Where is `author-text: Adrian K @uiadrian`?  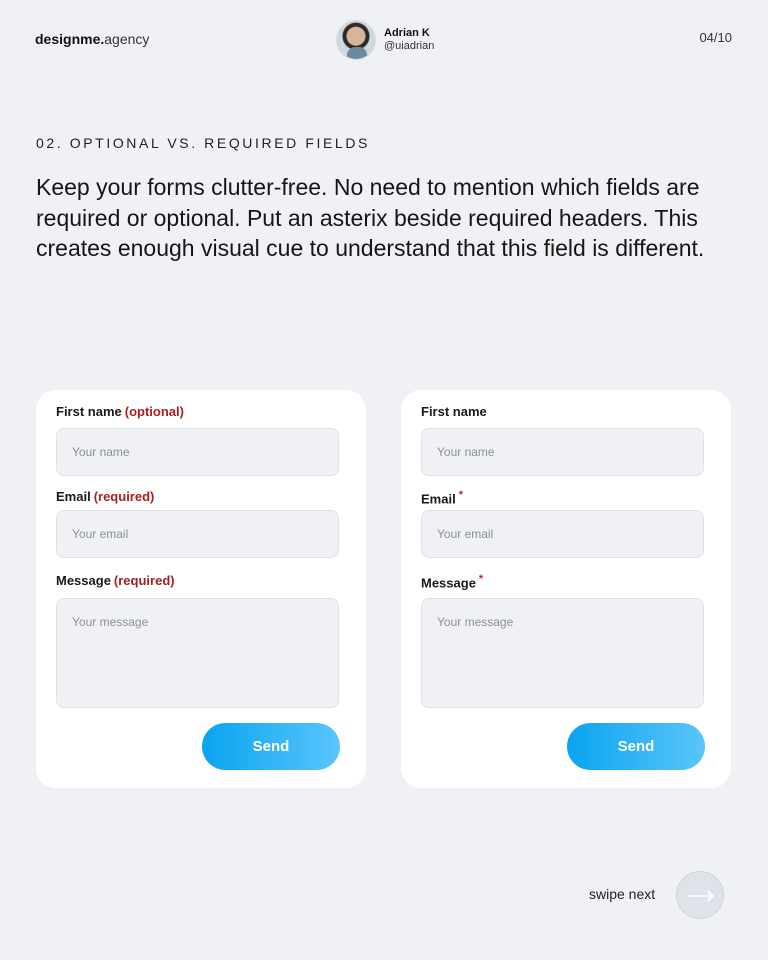
author-text: Adrian K @uiadrian is located at coordinates (409, 40).